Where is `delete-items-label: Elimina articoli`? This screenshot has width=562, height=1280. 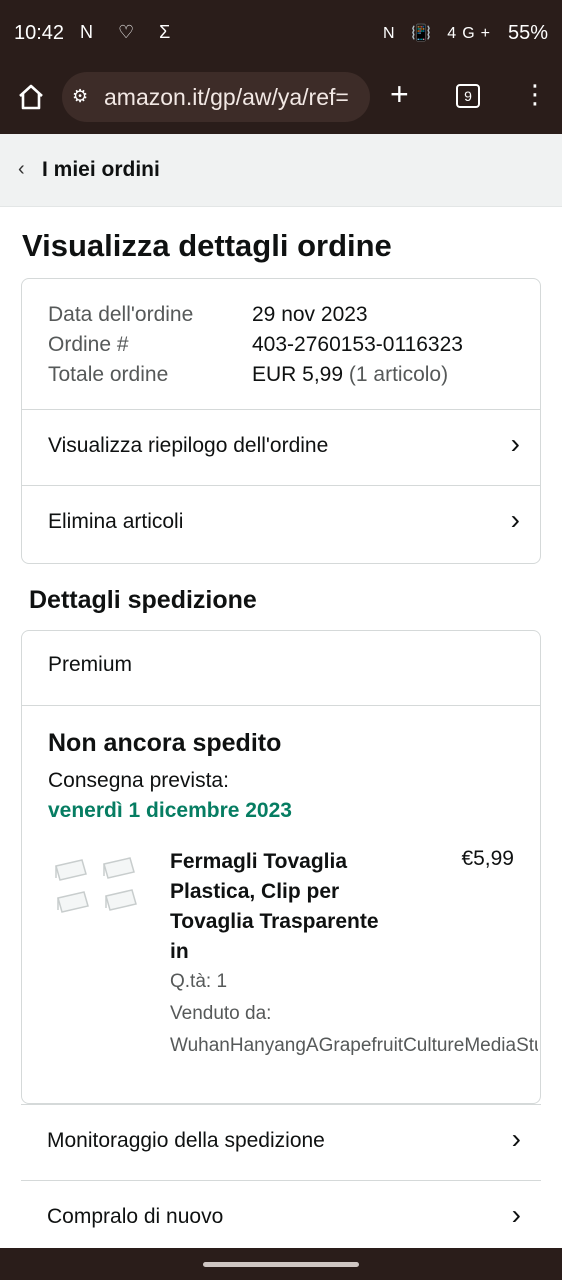 delete-items-label: Elimina articoli is located at coordinates (115, 522).